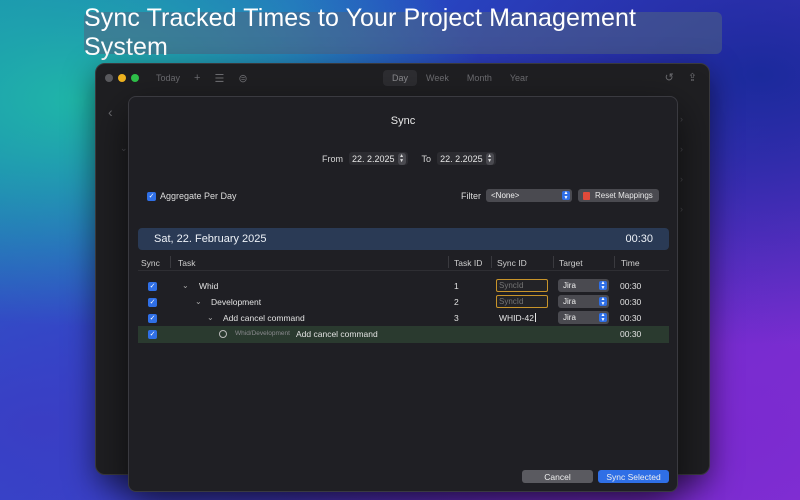 This screenshot has height=500, width=800. What do you see at coordinates (512, 263) in the screenshot?
I see `col-sync-id: Sync ID` at bounding box center [512, 263].